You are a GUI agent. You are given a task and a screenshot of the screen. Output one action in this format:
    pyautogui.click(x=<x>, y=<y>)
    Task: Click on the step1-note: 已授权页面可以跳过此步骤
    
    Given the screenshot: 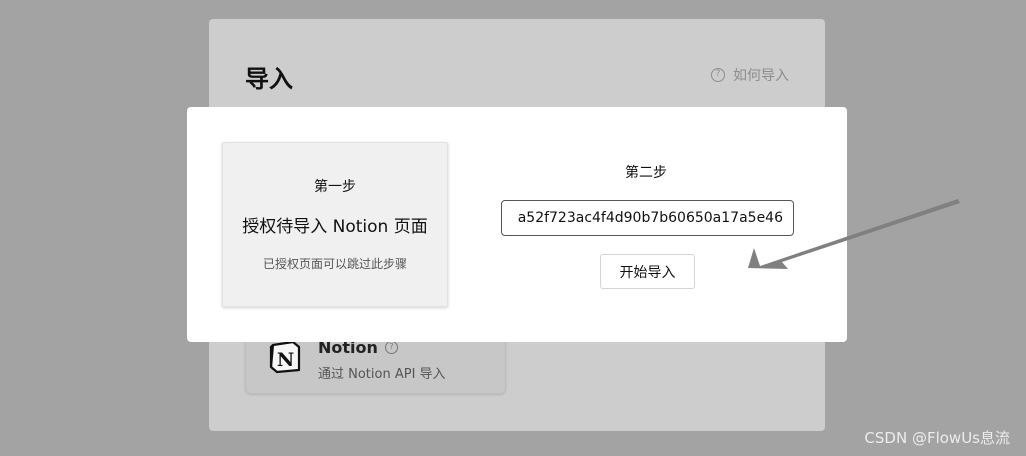 What is the action you would take?
    pyautogui.click(x=334, y=264)
    